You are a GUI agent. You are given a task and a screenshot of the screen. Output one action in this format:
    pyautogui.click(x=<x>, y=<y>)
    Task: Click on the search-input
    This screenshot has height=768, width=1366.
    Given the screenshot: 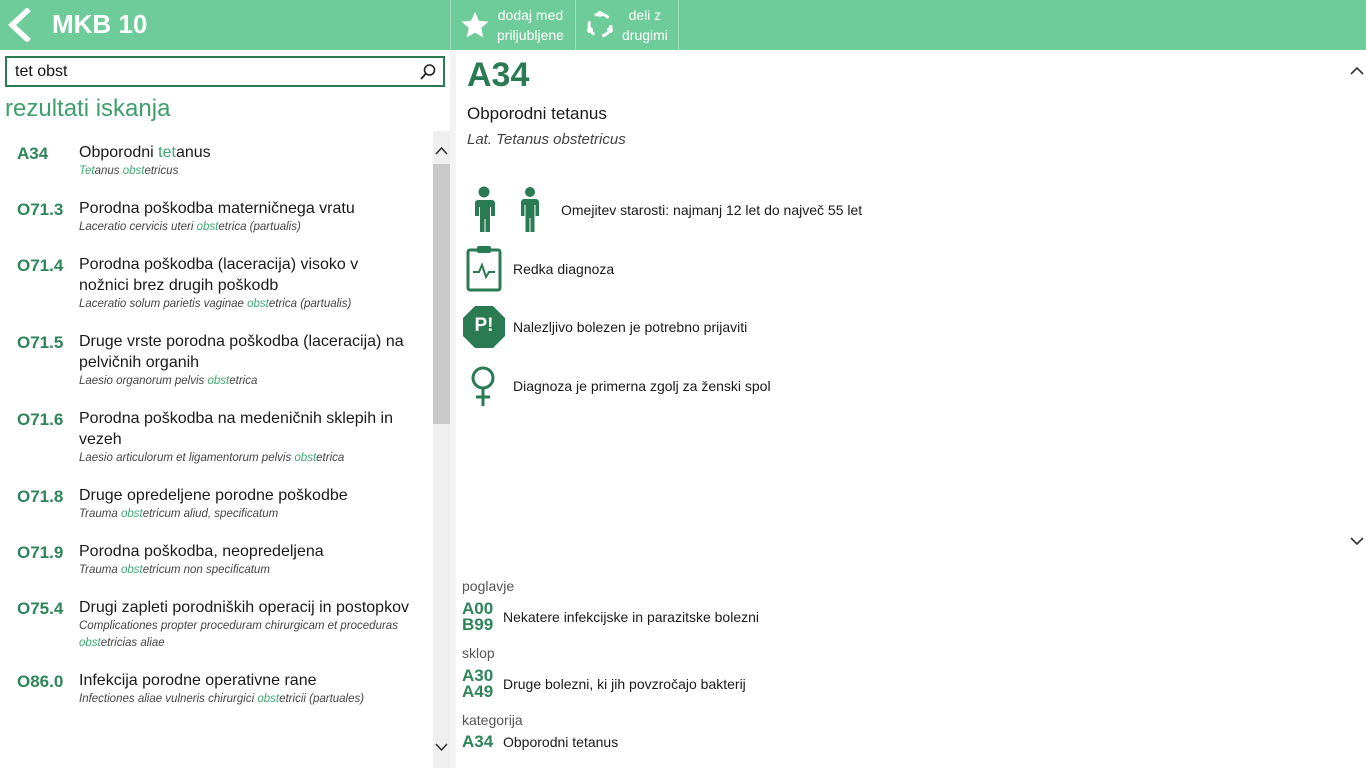 What is the action you would take?
    pyautogui.click(x=207, y=71)
    